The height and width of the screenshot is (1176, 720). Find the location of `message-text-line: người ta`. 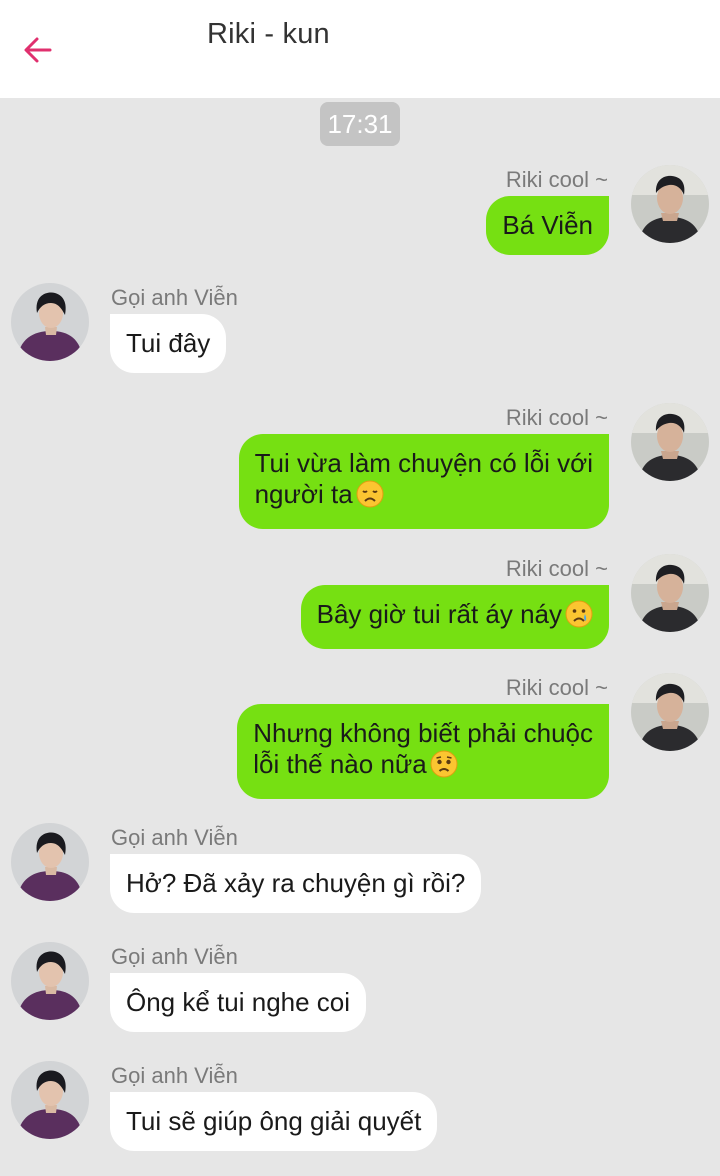

message-text-line: người ta is located at coordinates (303, 494).